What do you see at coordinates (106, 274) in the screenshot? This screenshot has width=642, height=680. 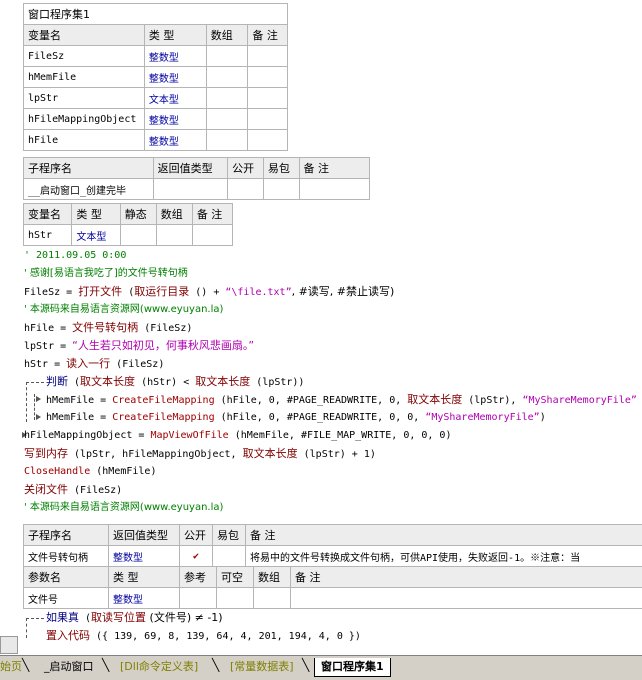 I see `code-comment: ' 感谢[易语言我吃了]的文件号转句柄` at bounding box center [106, 274].